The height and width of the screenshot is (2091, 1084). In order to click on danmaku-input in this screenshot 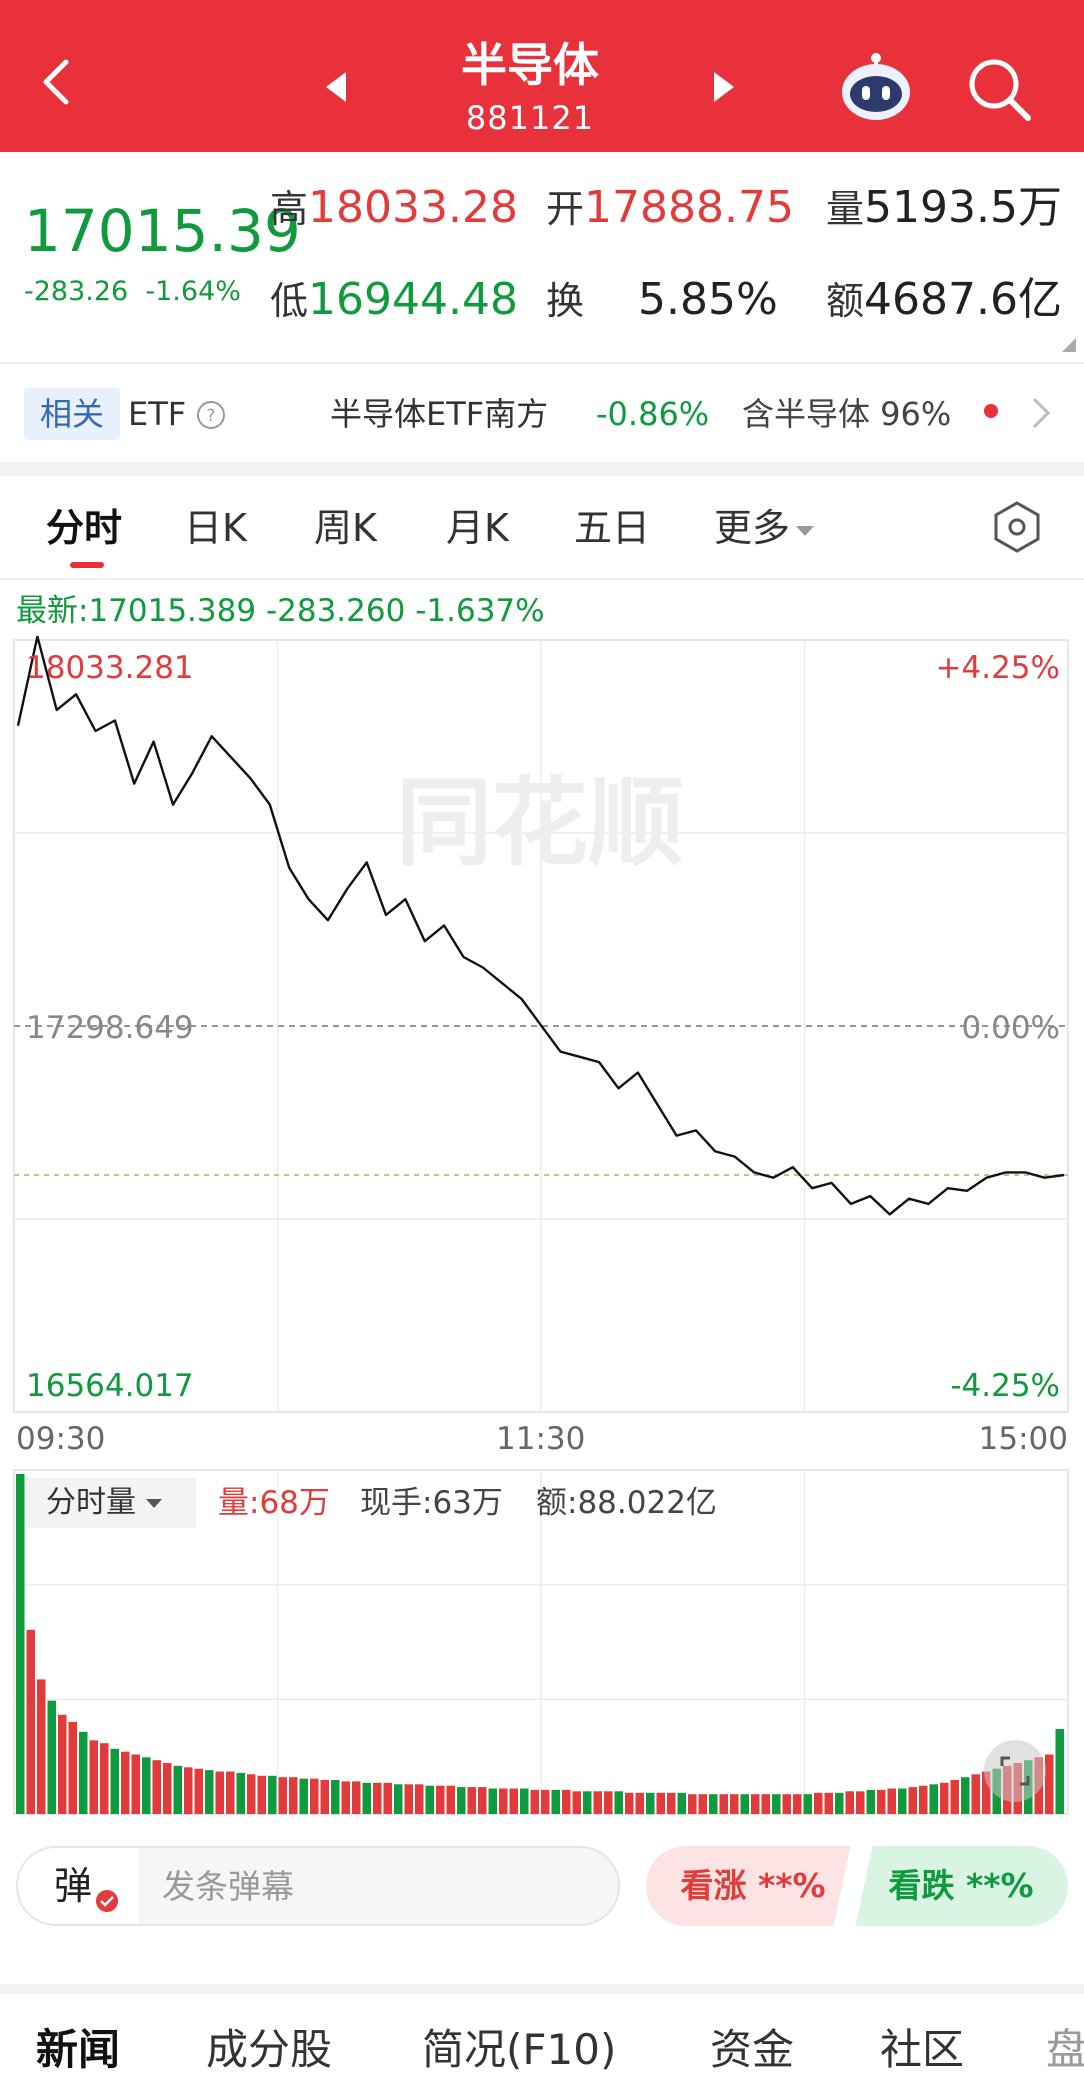, I will do `click(372, 1887)`.